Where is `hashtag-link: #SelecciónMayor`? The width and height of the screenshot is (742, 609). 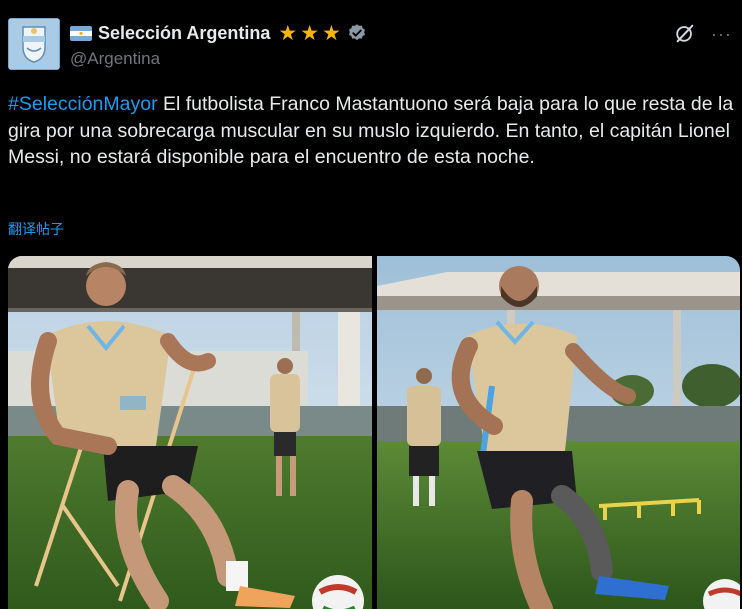
hashtag-link: #SelecciónMayor is located at coordinates (83, 104).